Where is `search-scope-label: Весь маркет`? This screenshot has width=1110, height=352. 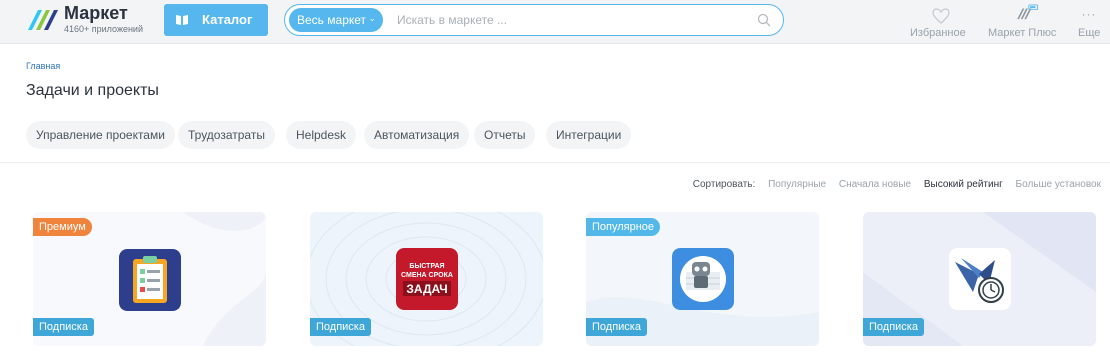 search-scope-label: Весь маркет is located at coordinates (332, 20).